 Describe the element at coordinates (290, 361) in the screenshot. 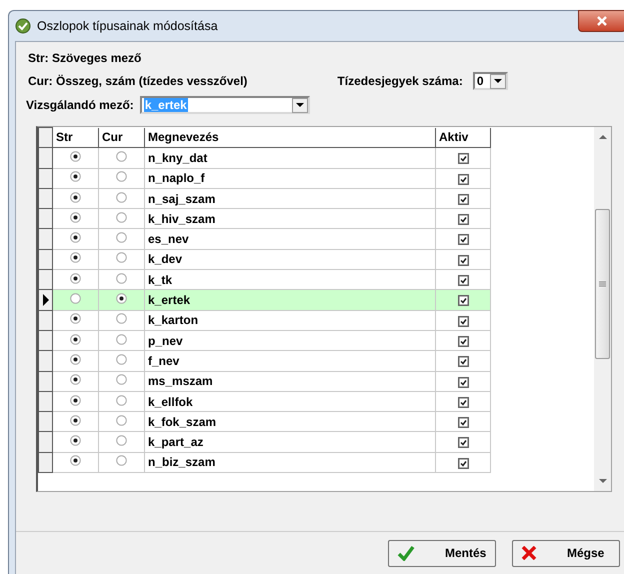

I see `table-cell: f_nev` at that location.